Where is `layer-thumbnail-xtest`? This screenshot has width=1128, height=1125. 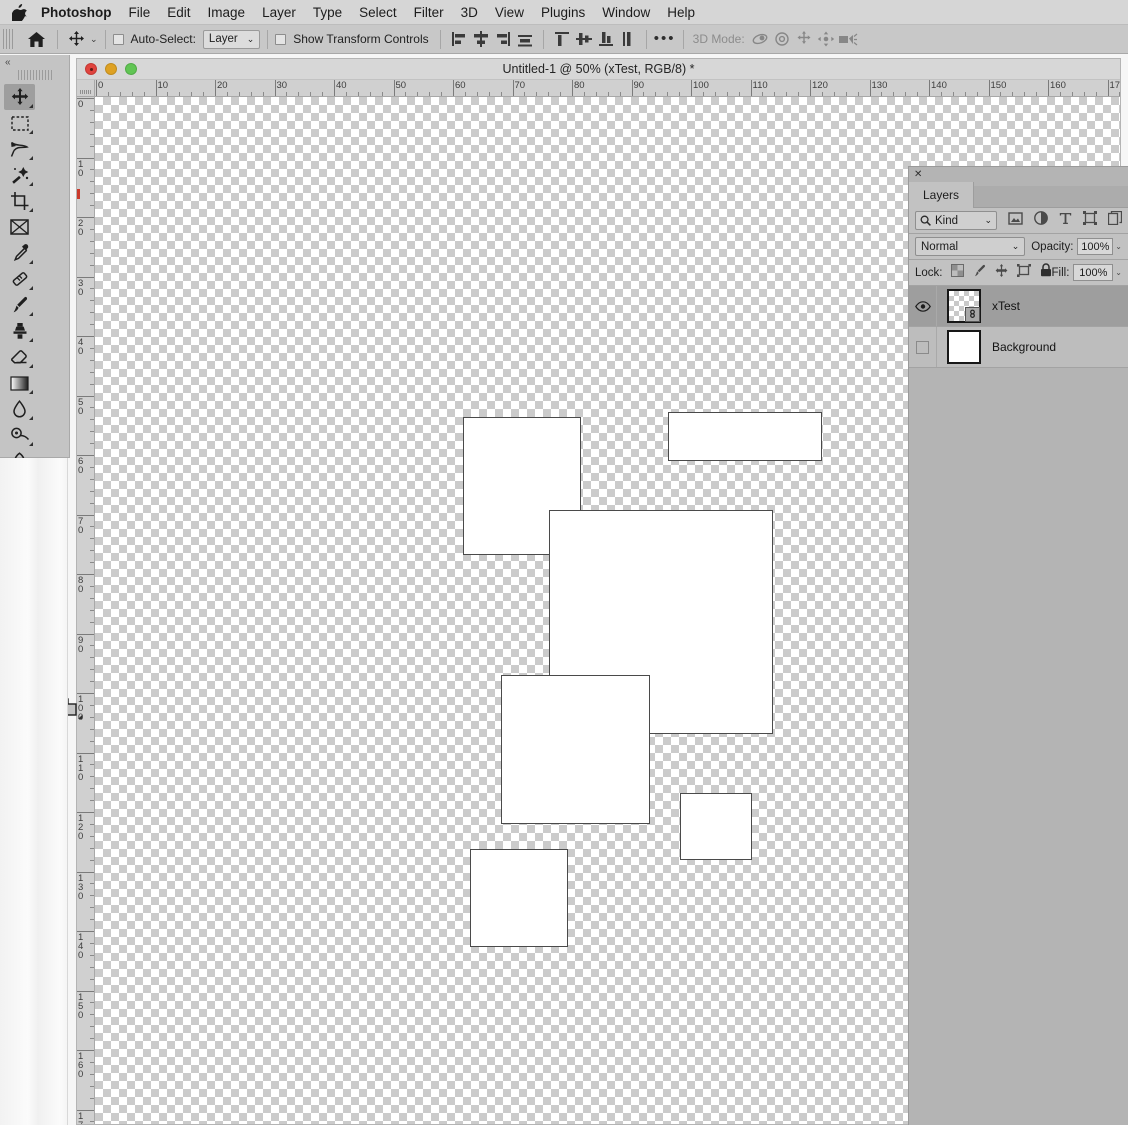
layer-thumbnail-xtest is located at coordinates (964, 306).